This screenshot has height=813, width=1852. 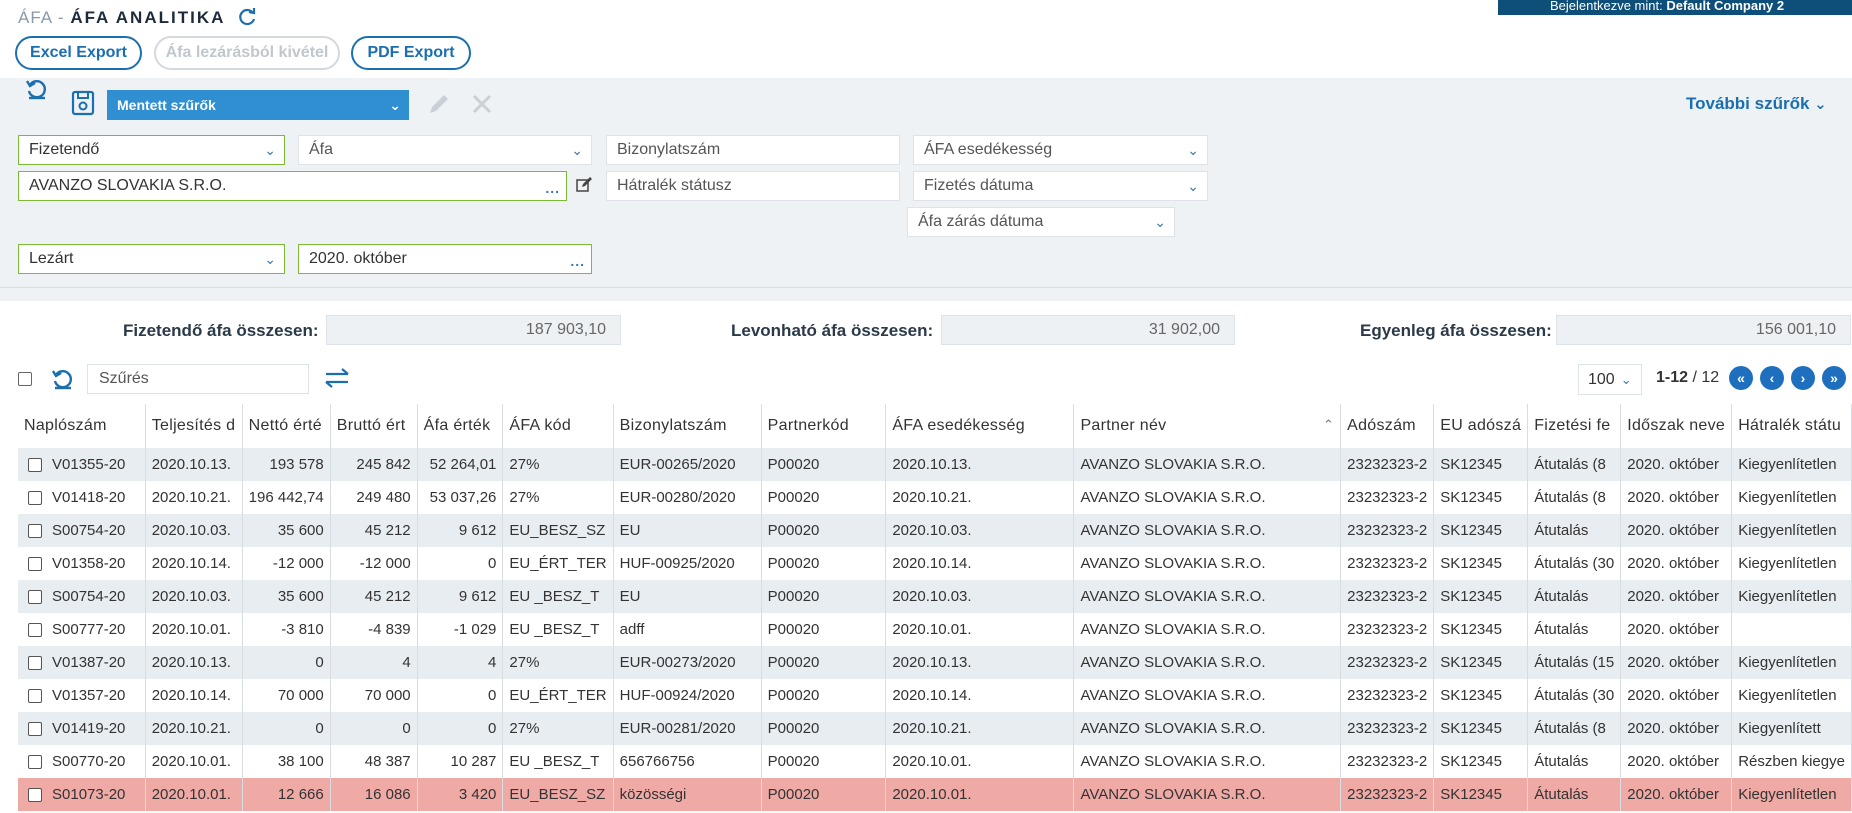 What do you see at coordinates (824, 695) in the screenshot?
I see `table-cell: P00020` at bounding box center [824, 695].